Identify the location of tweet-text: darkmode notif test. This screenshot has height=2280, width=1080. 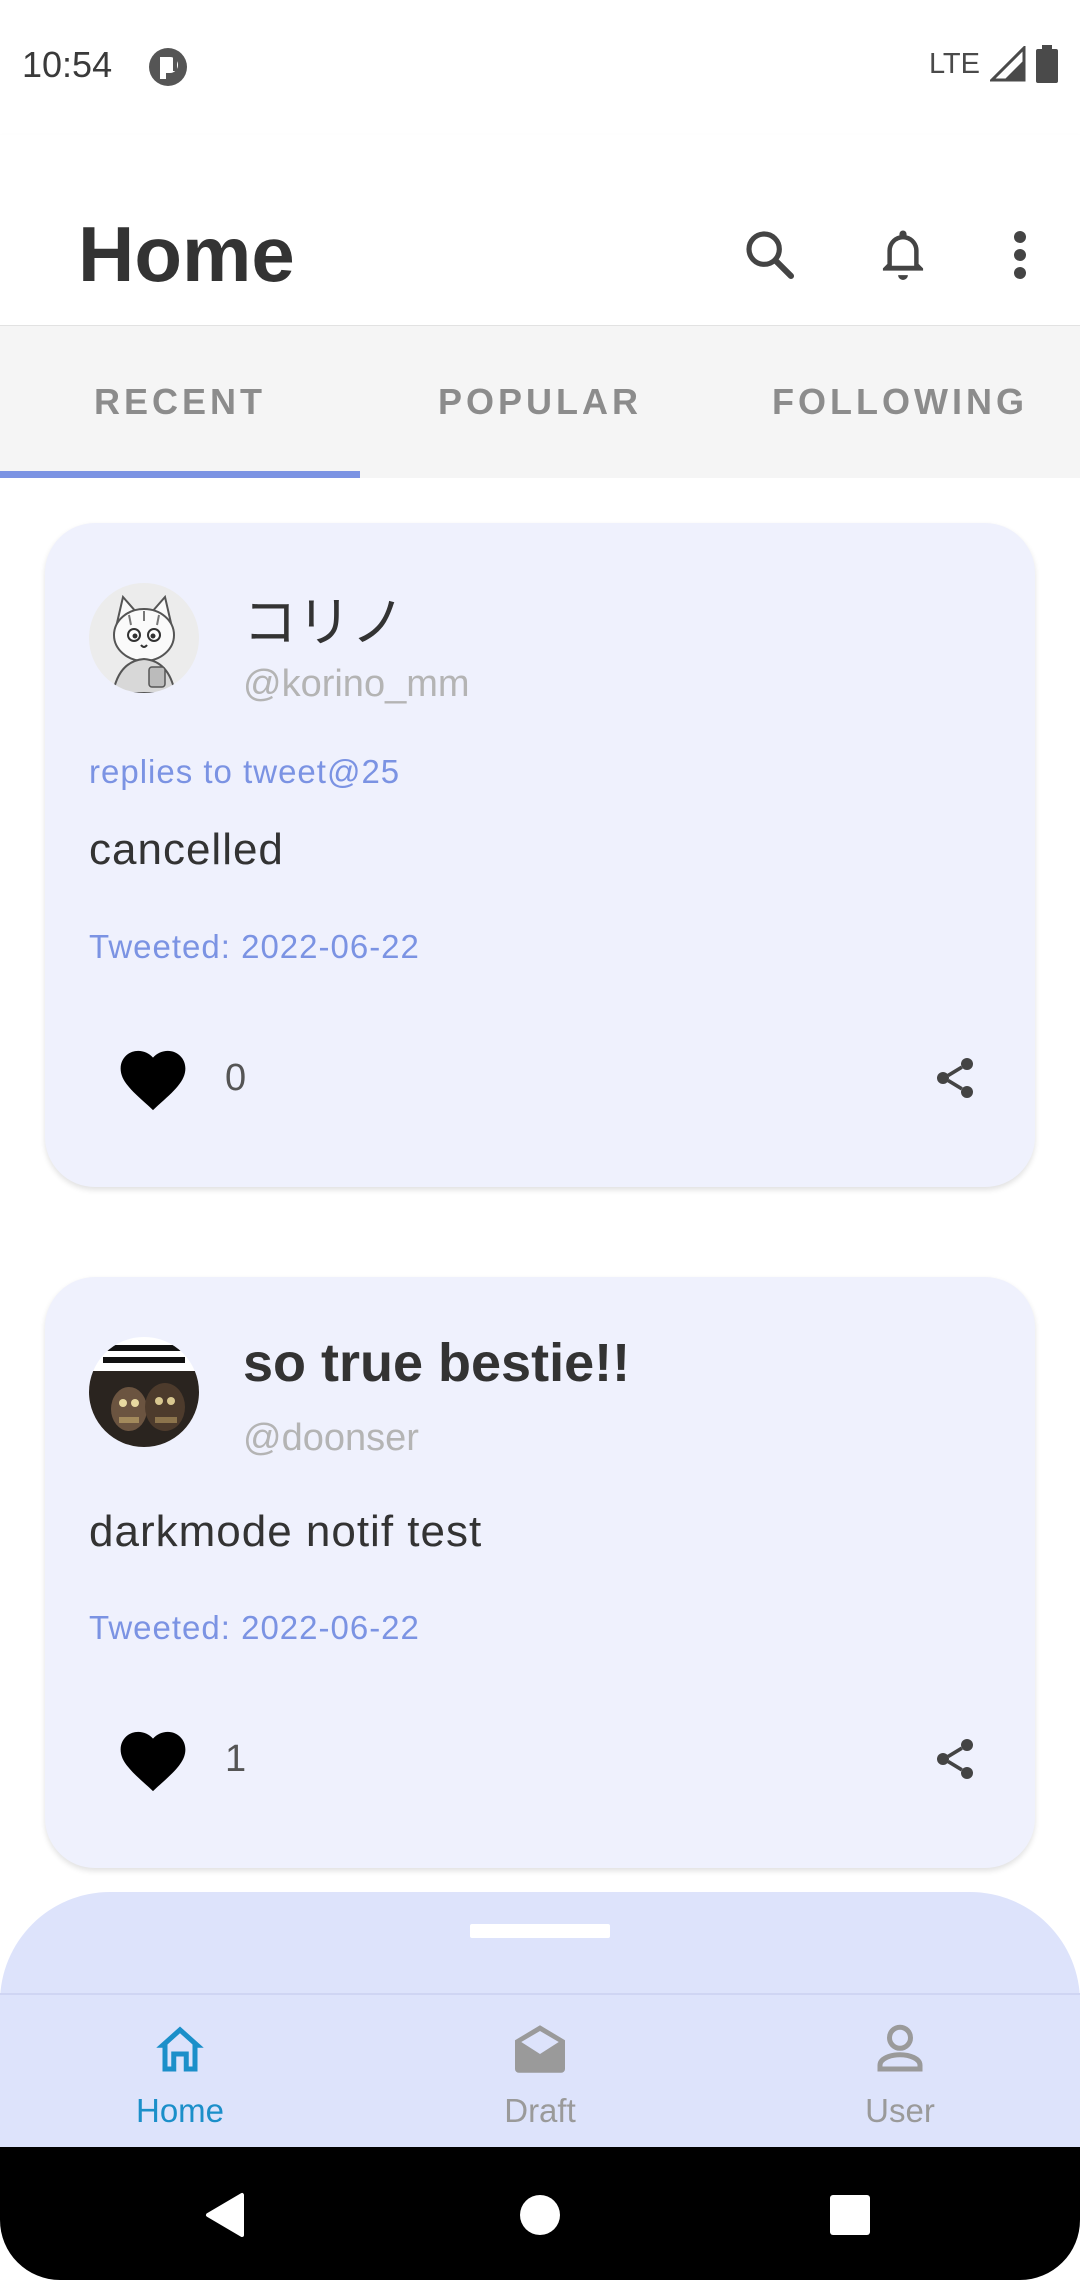
(286, 1531).